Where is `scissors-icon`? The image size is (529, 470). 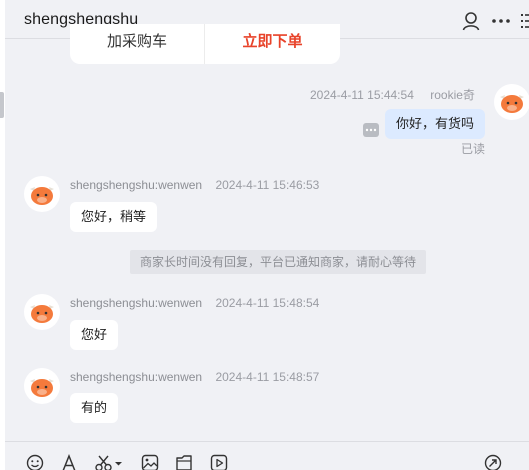
scissors-icon is located at coordinates (109, 462).